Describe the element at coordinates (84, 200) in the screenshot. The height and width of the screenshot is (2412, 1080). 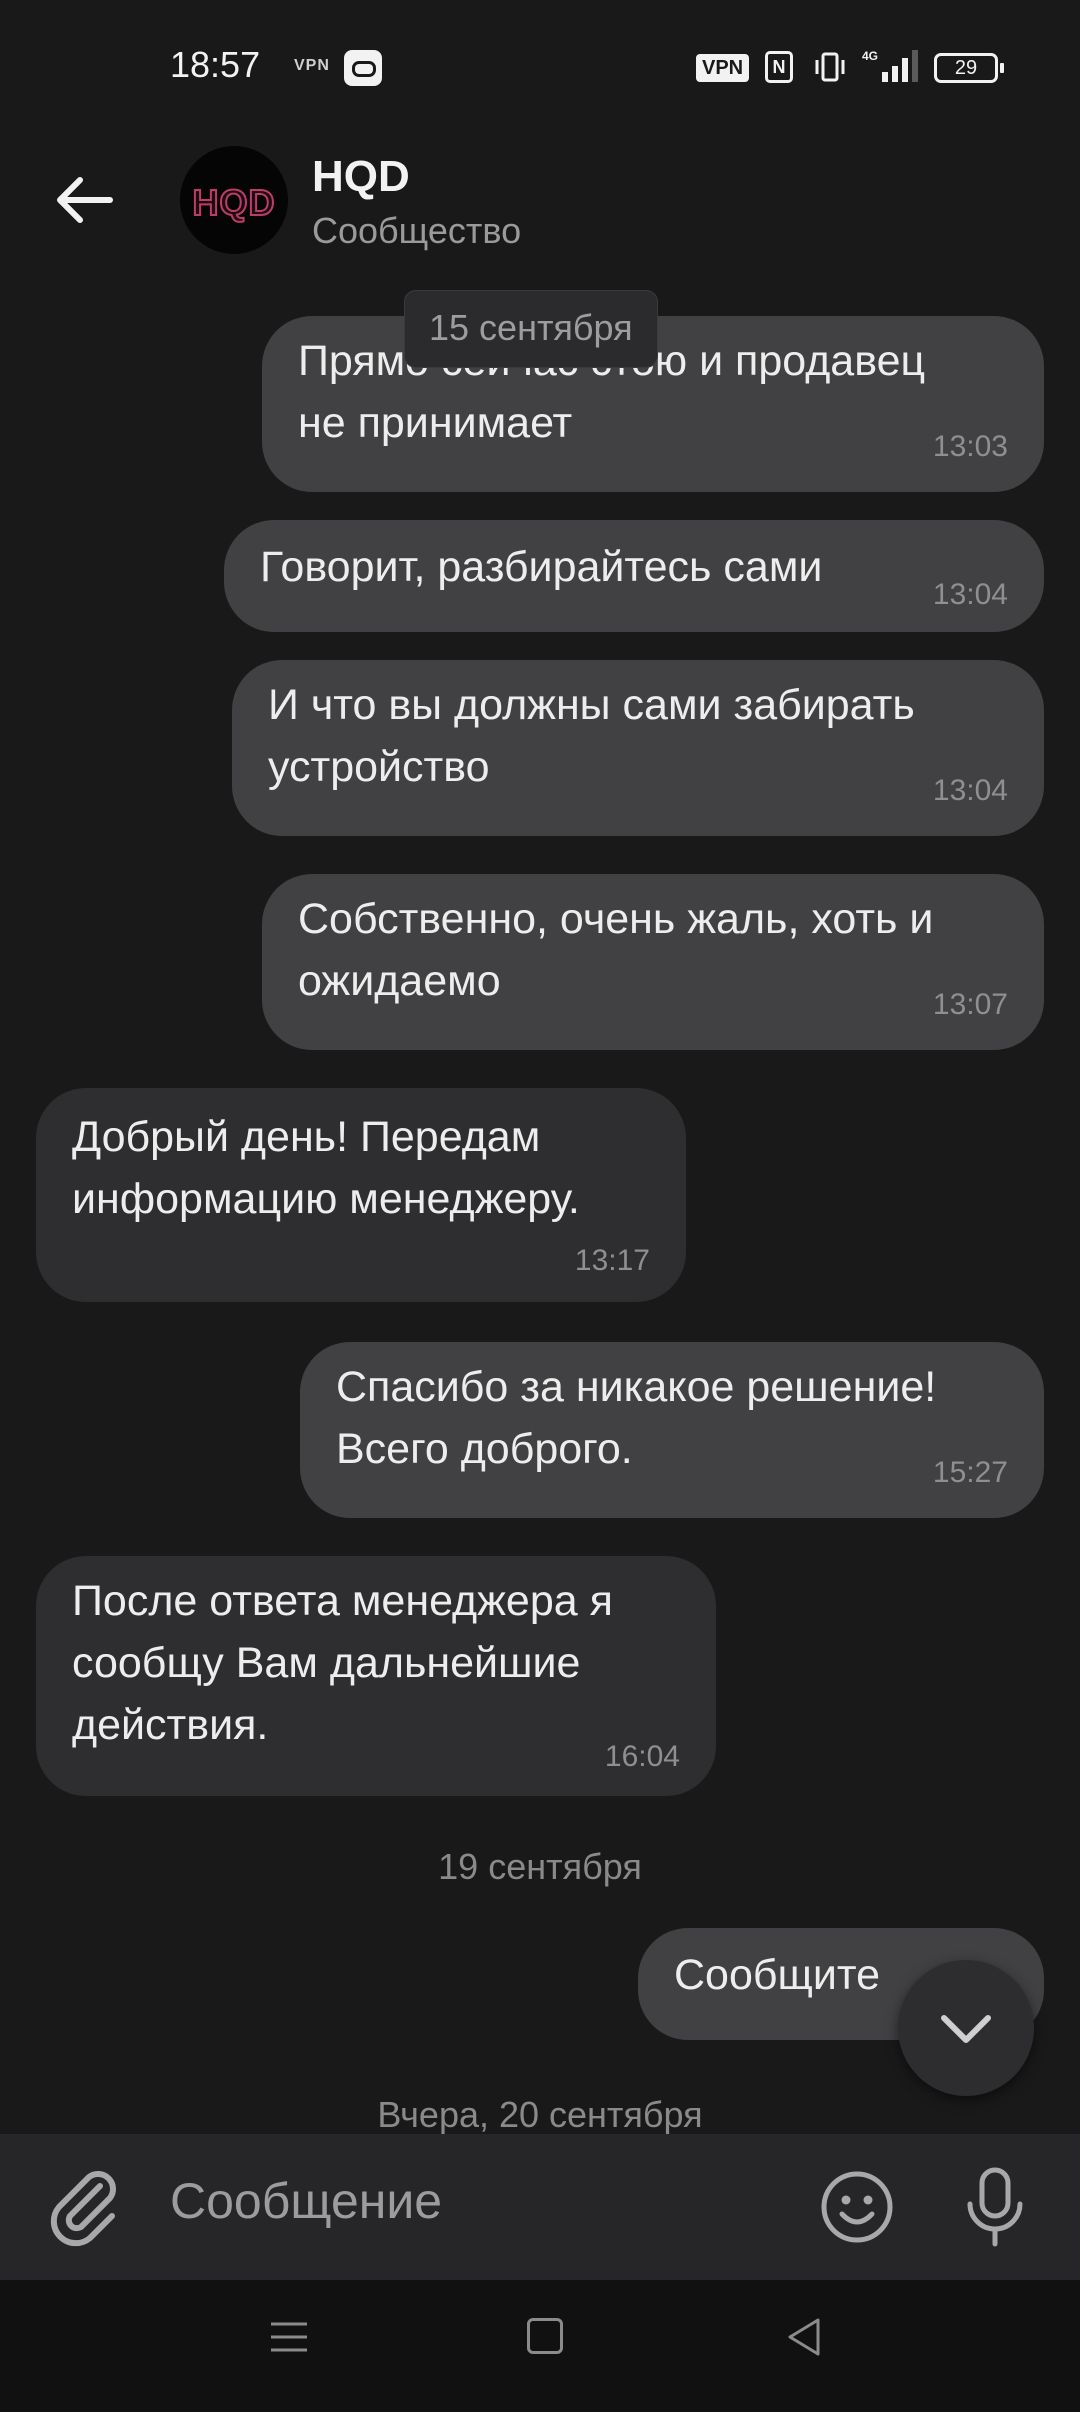
I see `back-button` at that location.